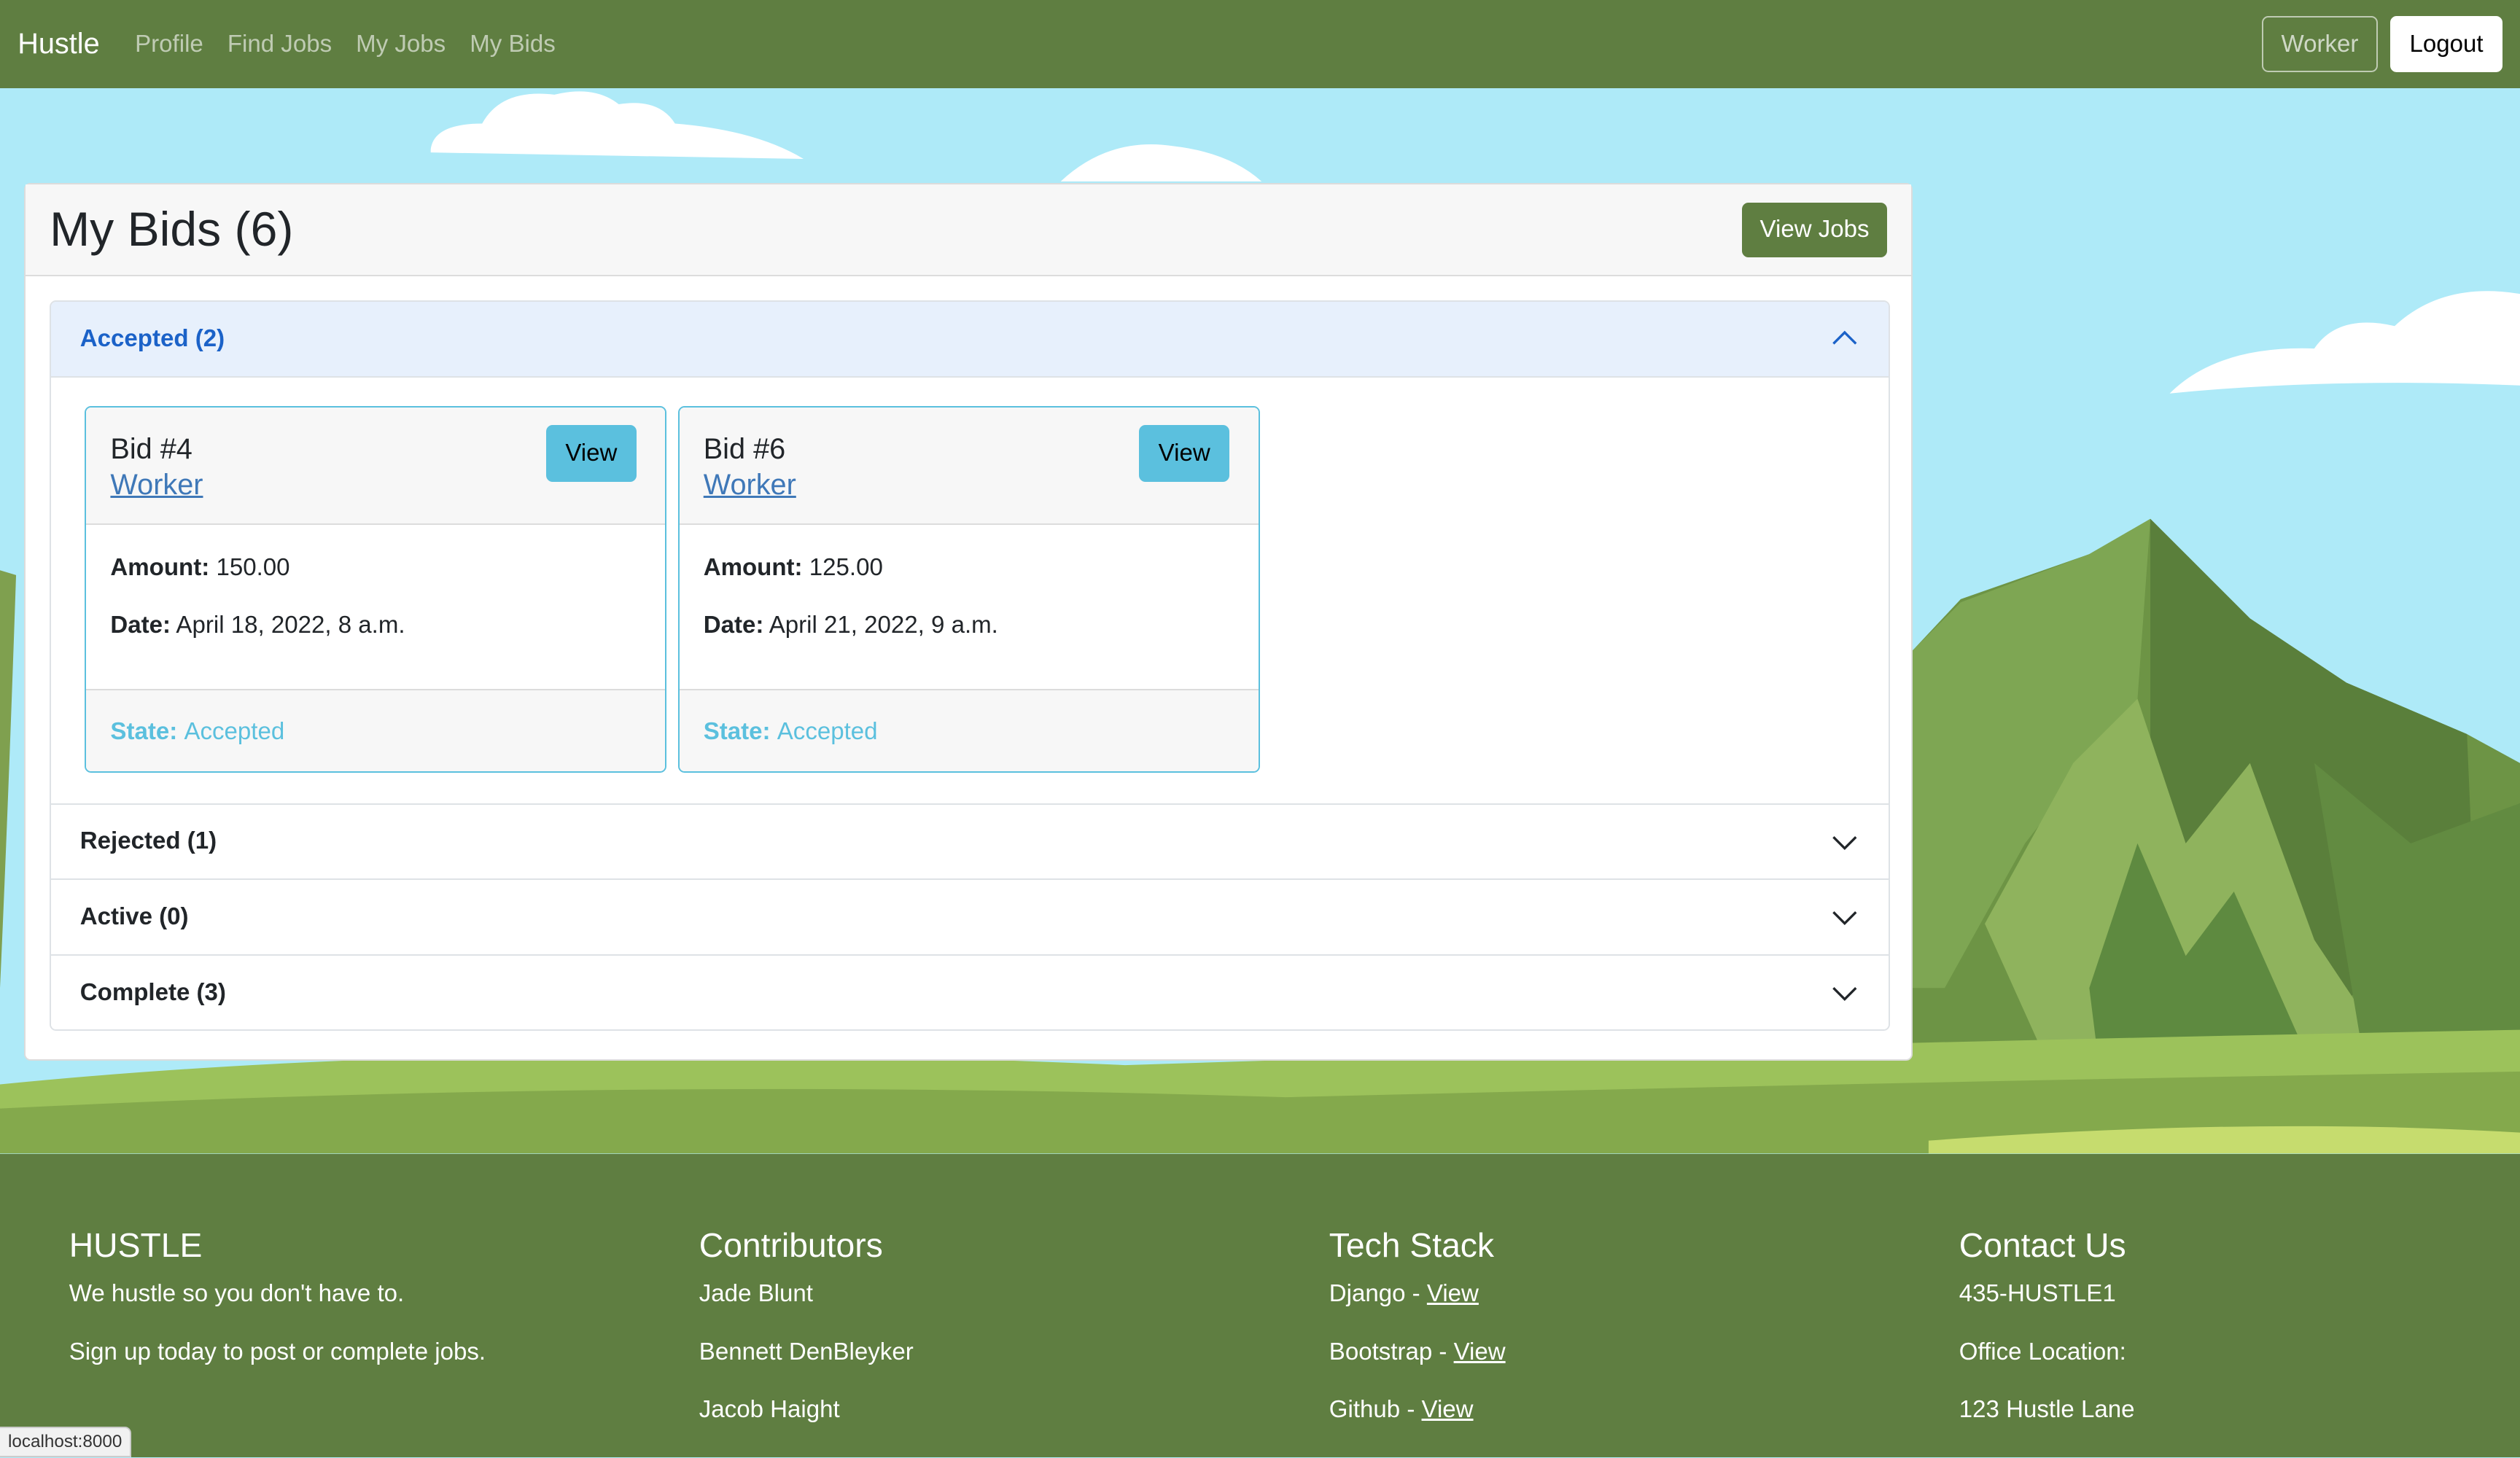 Image resolution: width=2520 pixels, height=1458 pixels. I want to click on github-view-link: View, so click(1448, 1409).